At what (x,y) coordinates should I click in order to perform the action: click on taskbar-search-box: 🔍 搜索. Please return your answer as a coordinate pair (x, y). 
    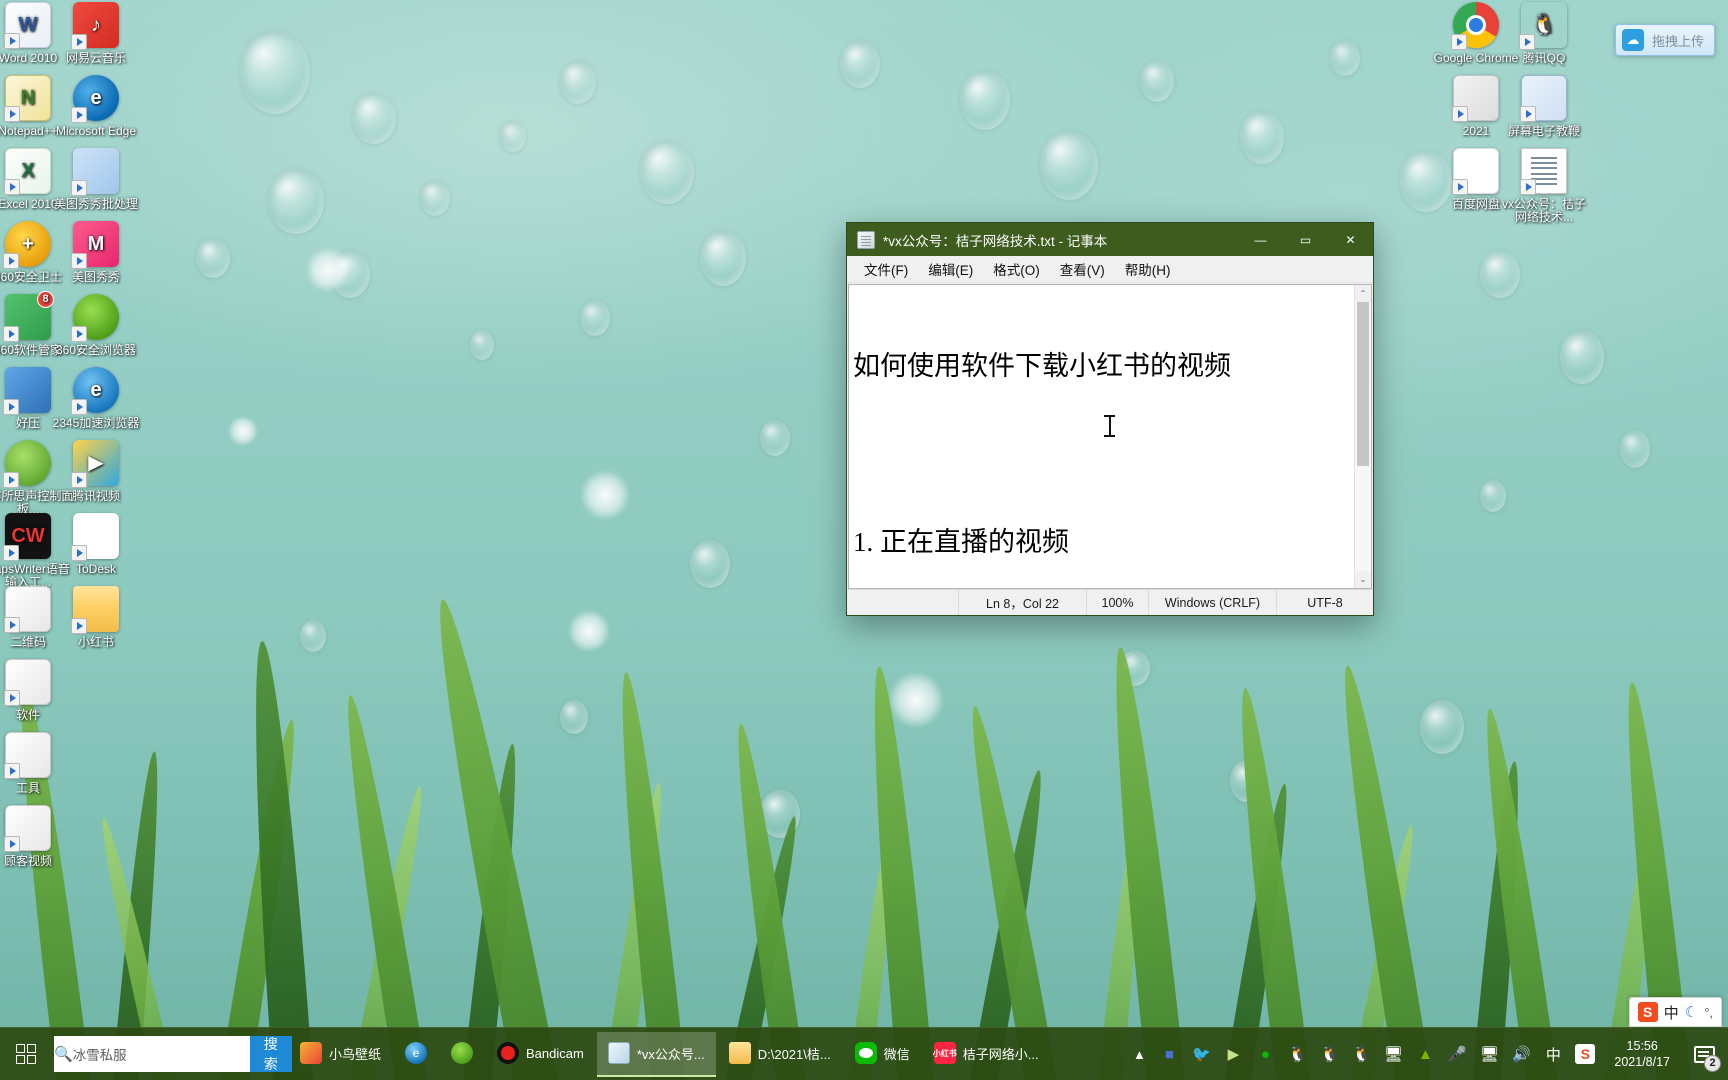
    Looking at the image, I should click on (173, 1054).